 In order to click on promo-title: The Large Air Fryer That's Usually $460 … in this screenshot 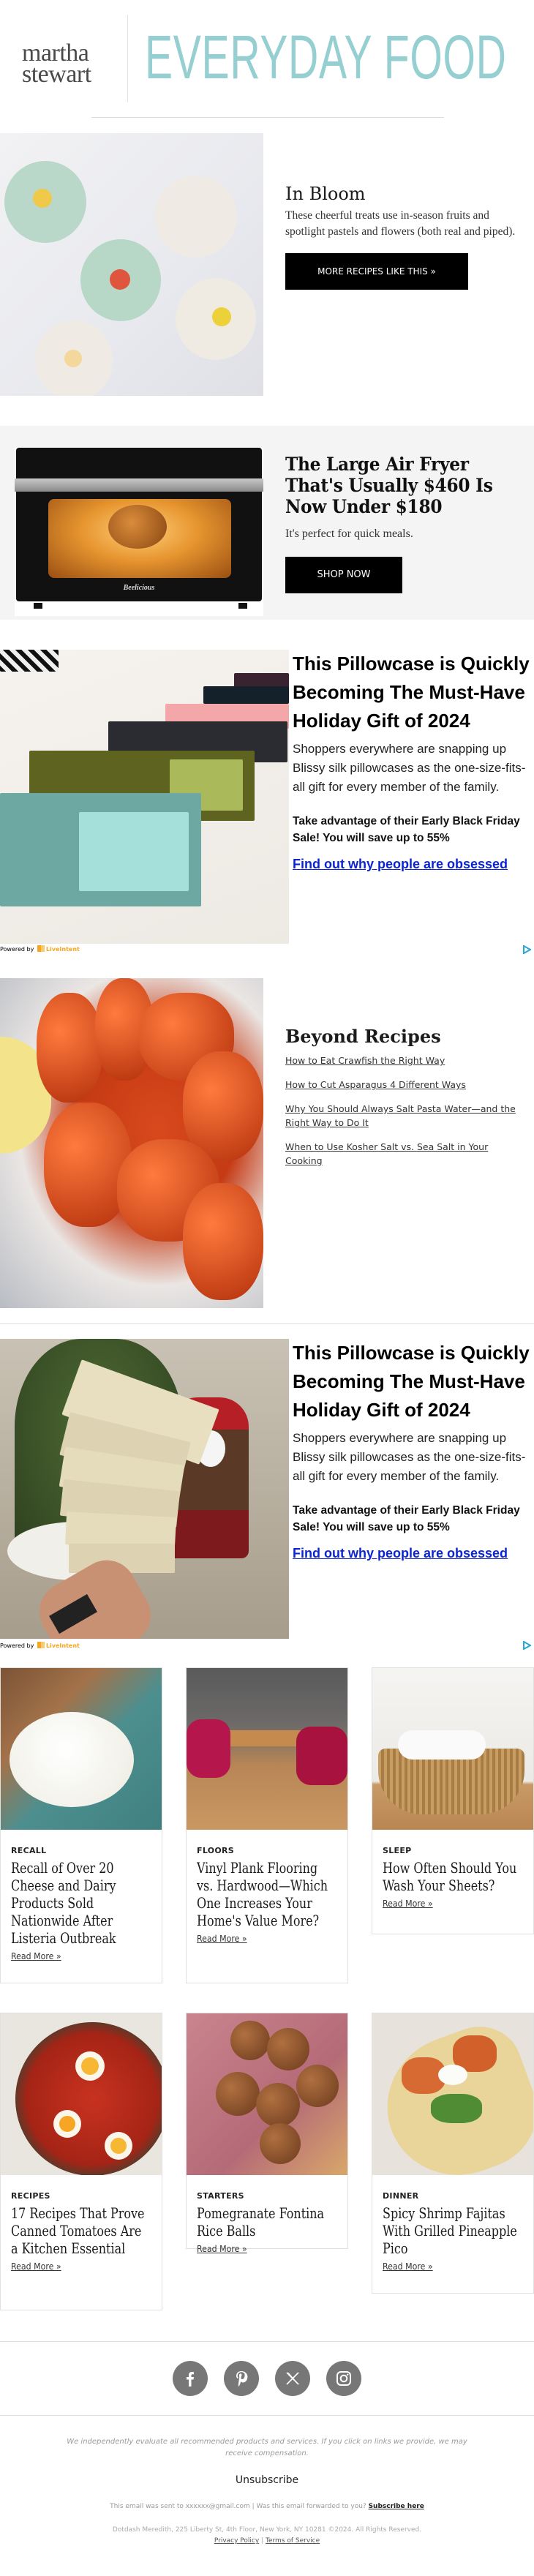, I will do `click(389, 485)`.